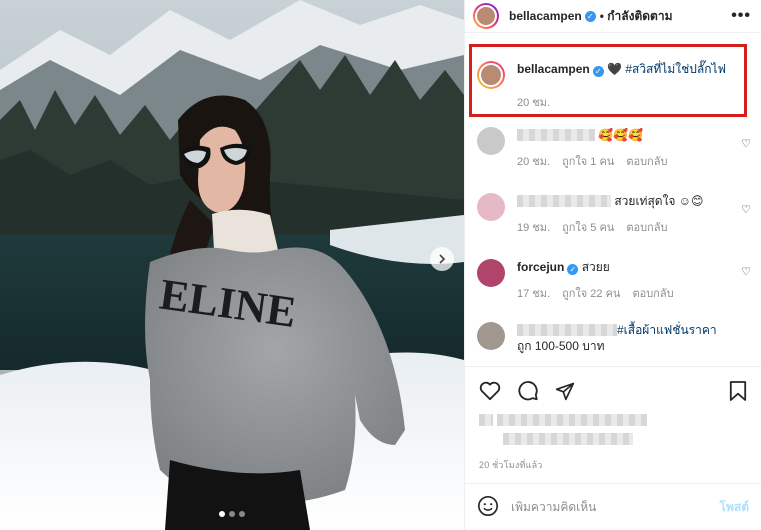  What do you see at coordinates (488, 507) in the screenshot?
I see `emoji-icon` at bounding box center [488, 507].